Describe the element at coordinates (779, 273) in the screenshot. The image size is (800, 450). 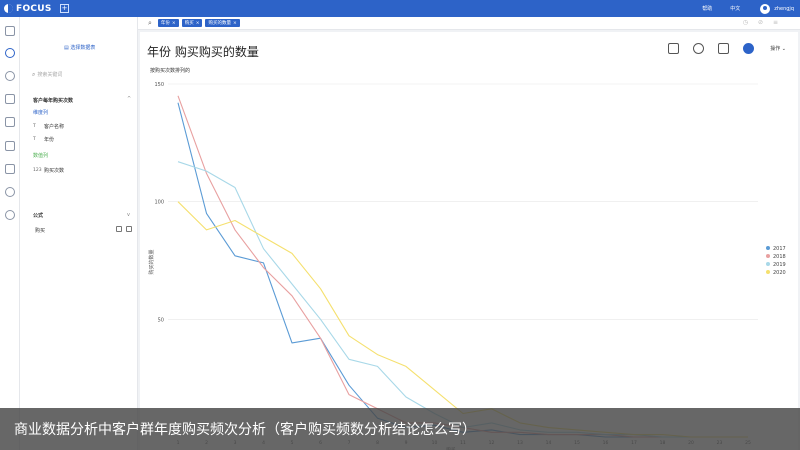
I see `legend-label: 2020` at that location.